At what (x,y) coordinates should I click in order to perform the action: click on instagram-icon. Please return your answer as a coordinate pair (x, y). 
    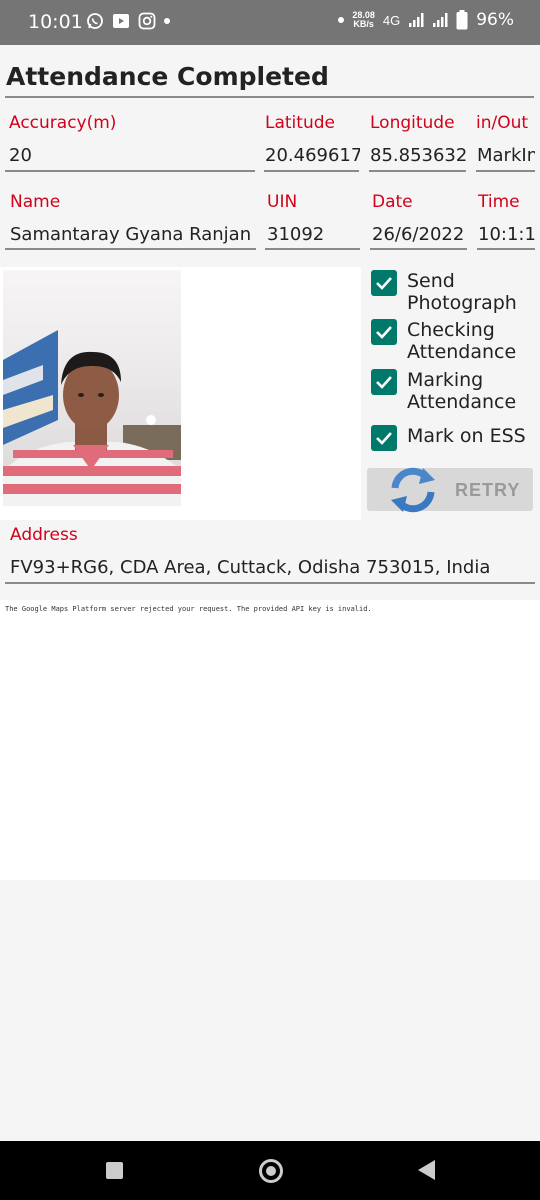
    Looking at the image, I should click on (147, 21).